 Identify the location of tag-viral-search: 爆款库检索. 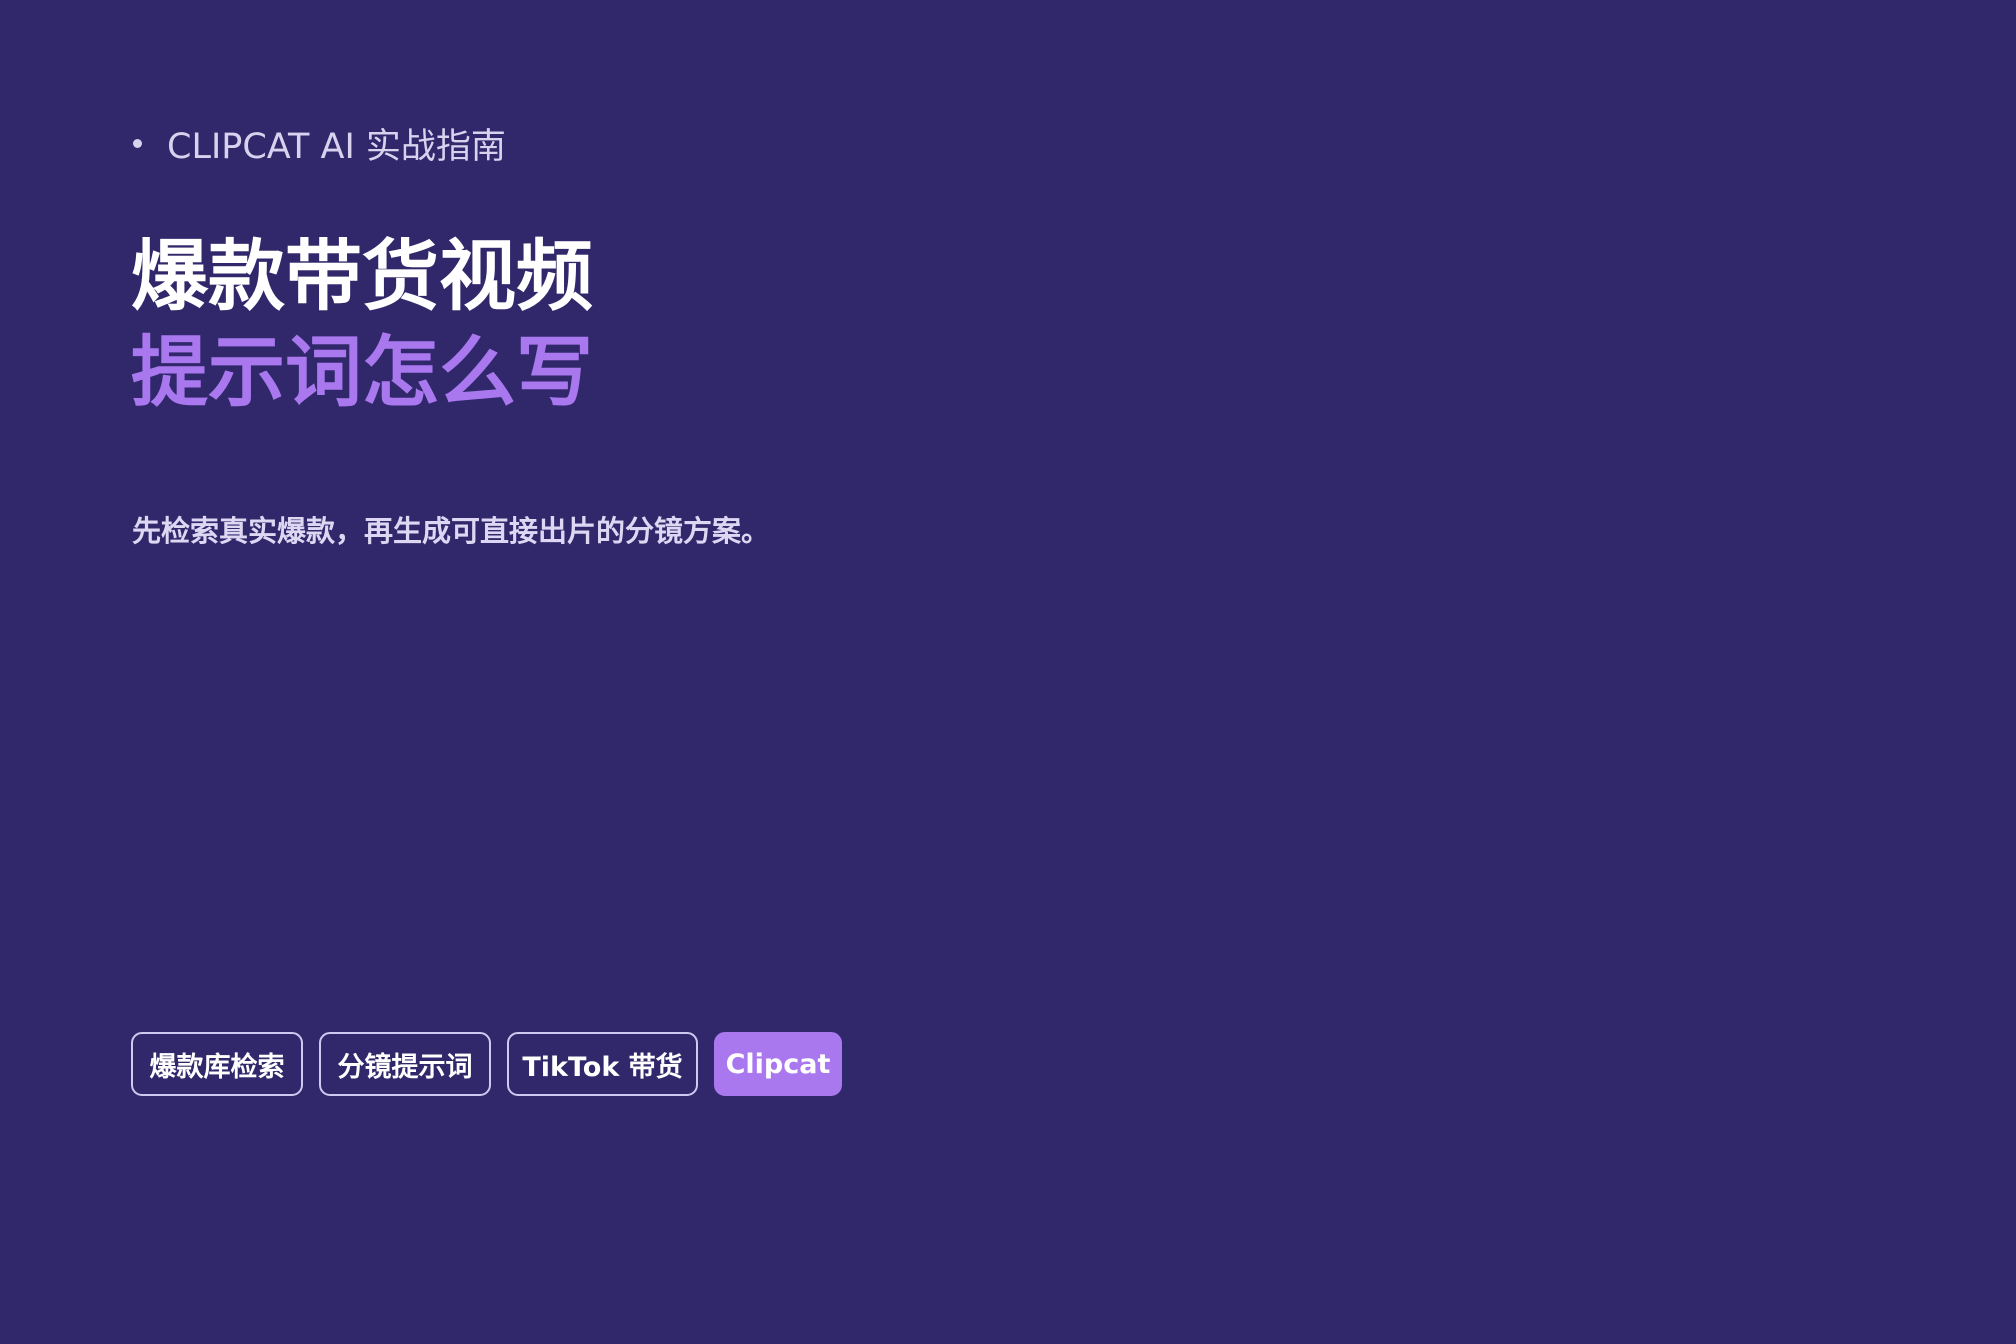
(217, 1064).